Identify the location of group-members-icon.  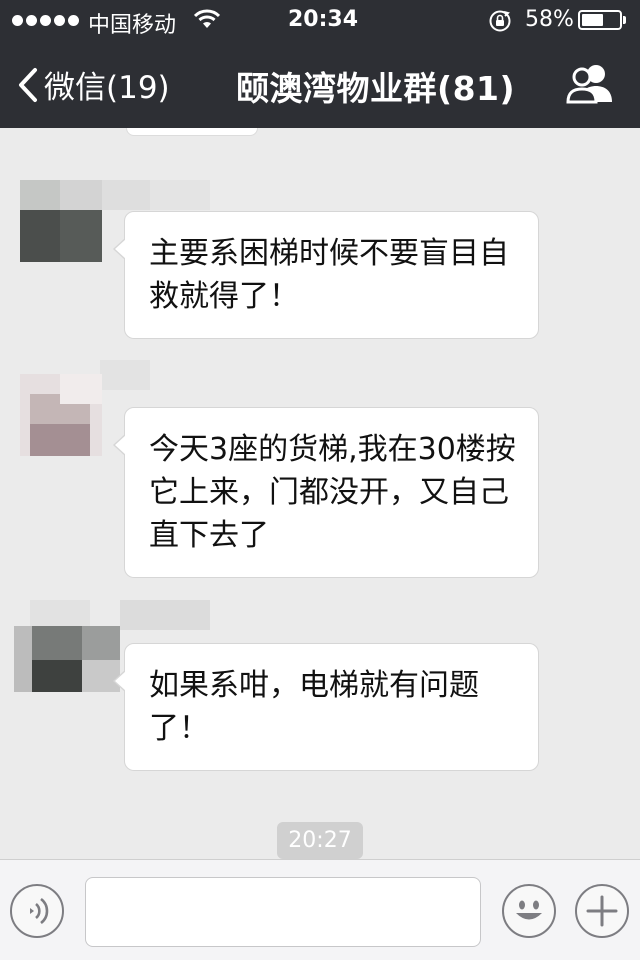
(590, 86).